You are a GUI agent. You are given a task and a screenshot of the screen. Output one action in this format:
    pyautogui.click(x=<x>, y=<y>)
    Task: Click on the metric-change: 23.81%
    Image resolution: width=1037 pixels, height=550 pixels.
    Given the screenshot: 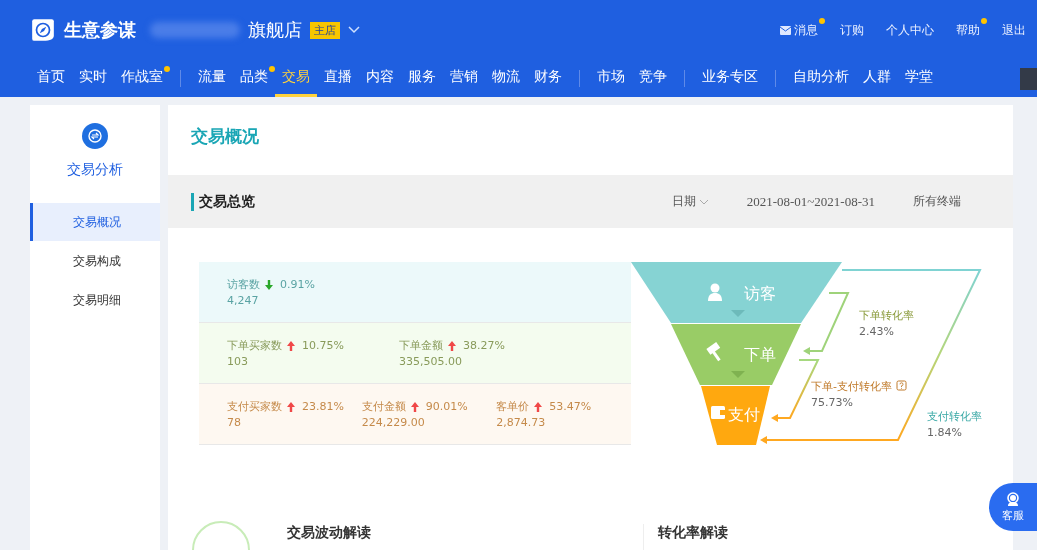 What is the action you would take?
    pyautogui.click(x=323, y=406)
    